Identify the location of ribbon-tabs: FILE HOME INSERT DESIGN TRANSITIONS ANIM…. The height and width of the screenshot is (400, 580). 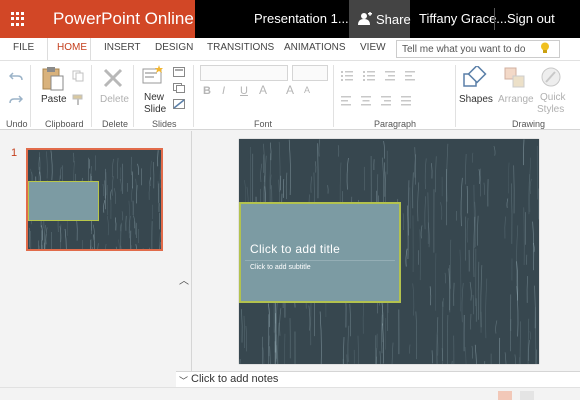
(290, 49).